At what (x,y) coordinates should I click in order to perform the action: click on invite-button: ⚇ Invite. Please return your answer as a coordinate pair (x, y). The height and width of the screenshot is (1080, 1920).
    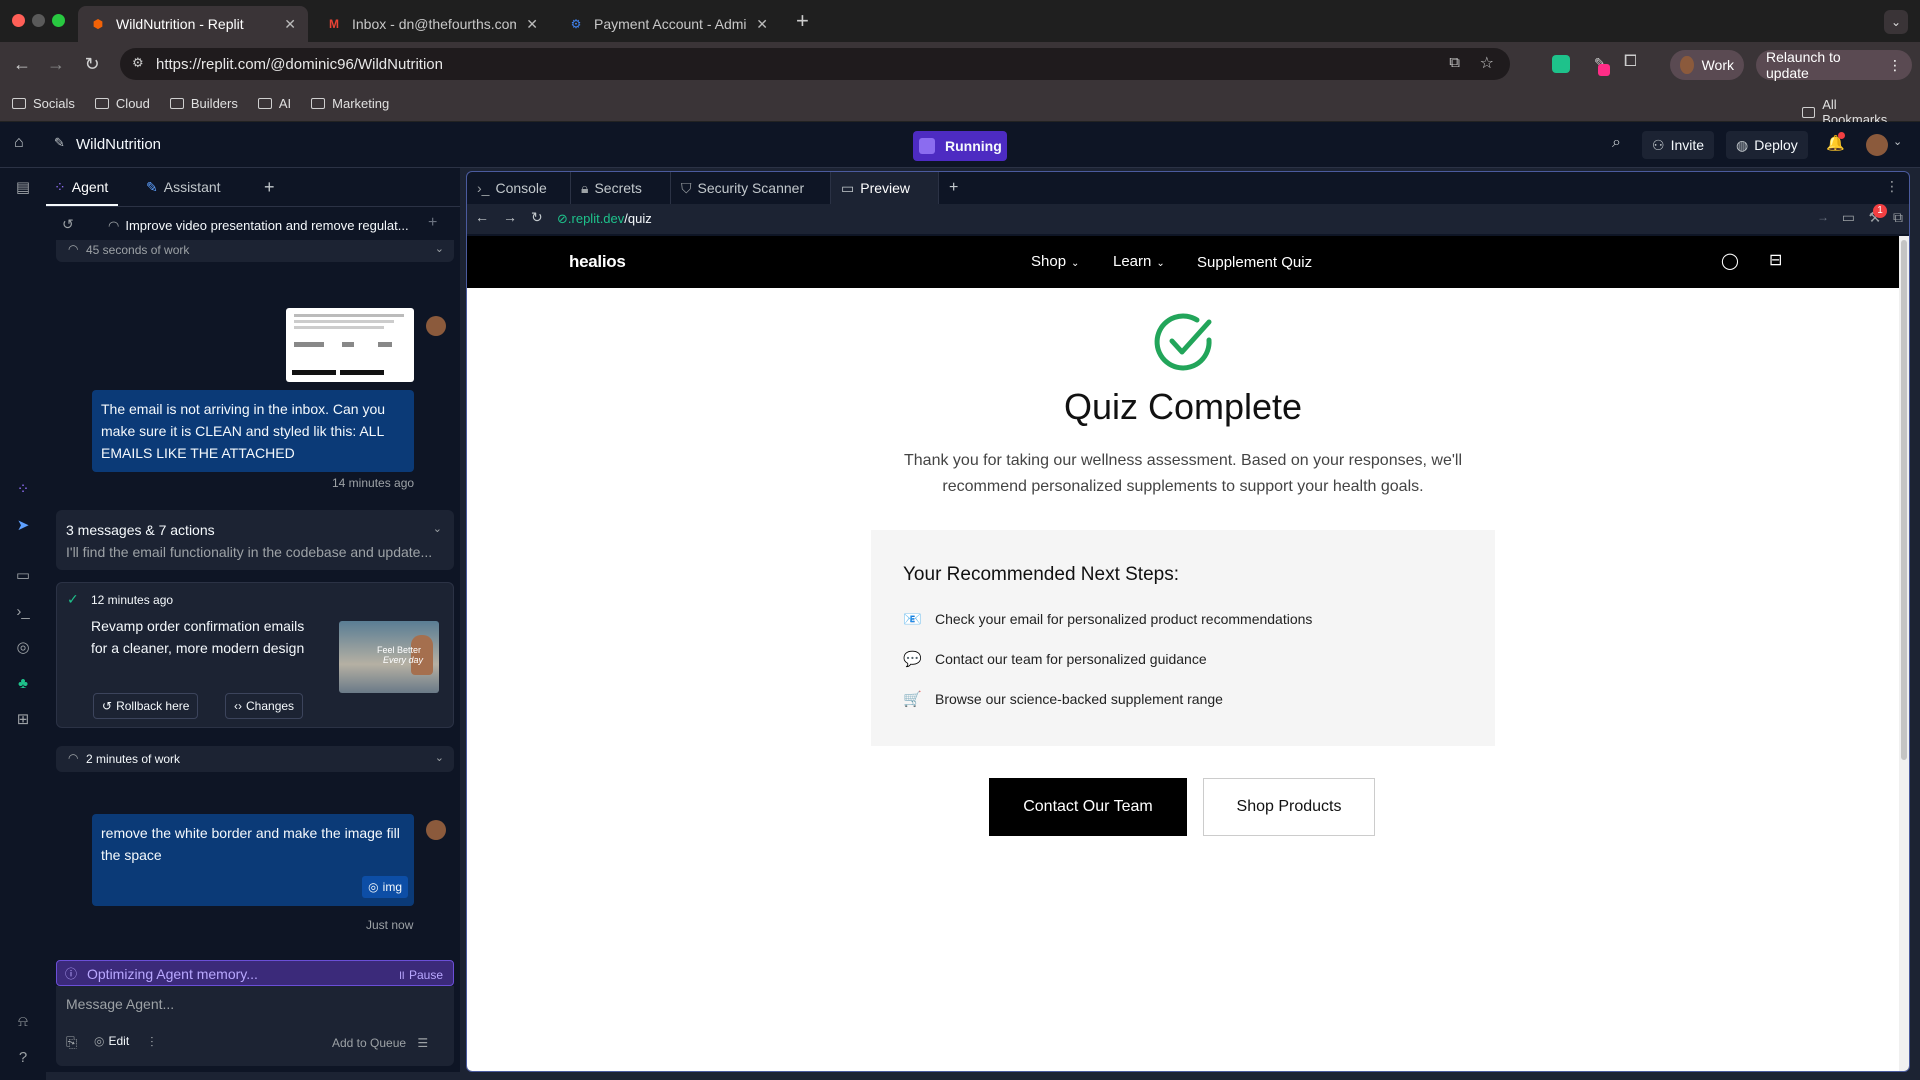
    Looking at the image, I should click on (1678, 145).